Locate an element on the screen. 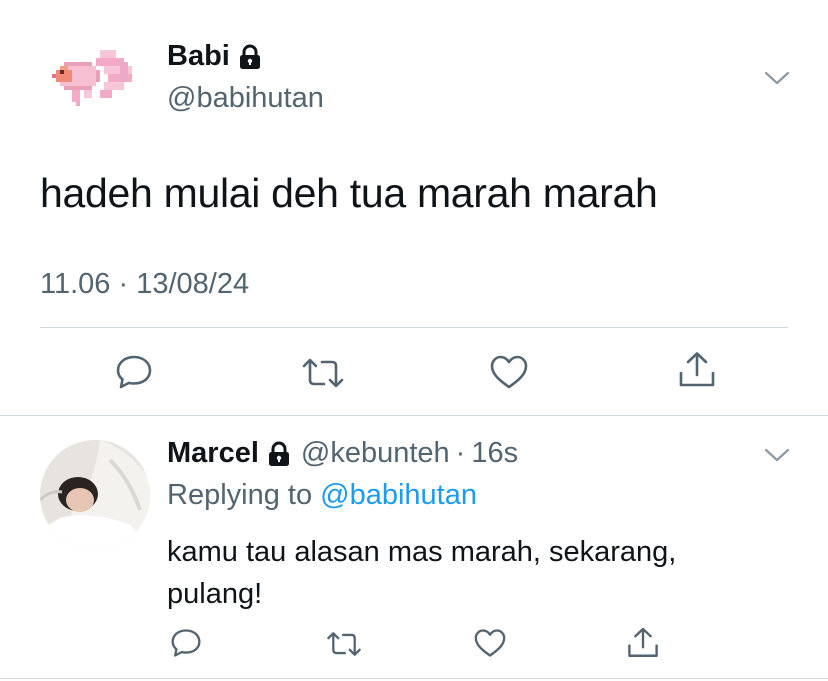 The image size is (828, 681). replying-to-line: Replying to @babihutan is located at coordinates (322, 495).